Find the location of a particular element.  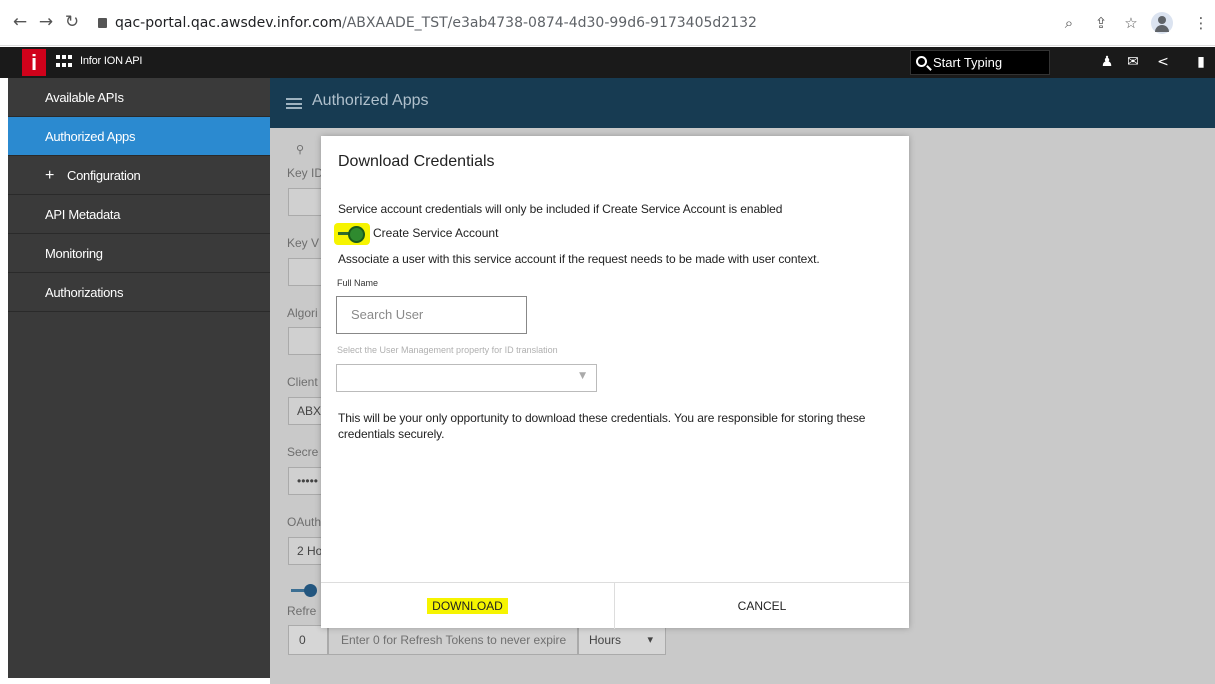

create-service-account-toggle is located at coordinates (352, 234).